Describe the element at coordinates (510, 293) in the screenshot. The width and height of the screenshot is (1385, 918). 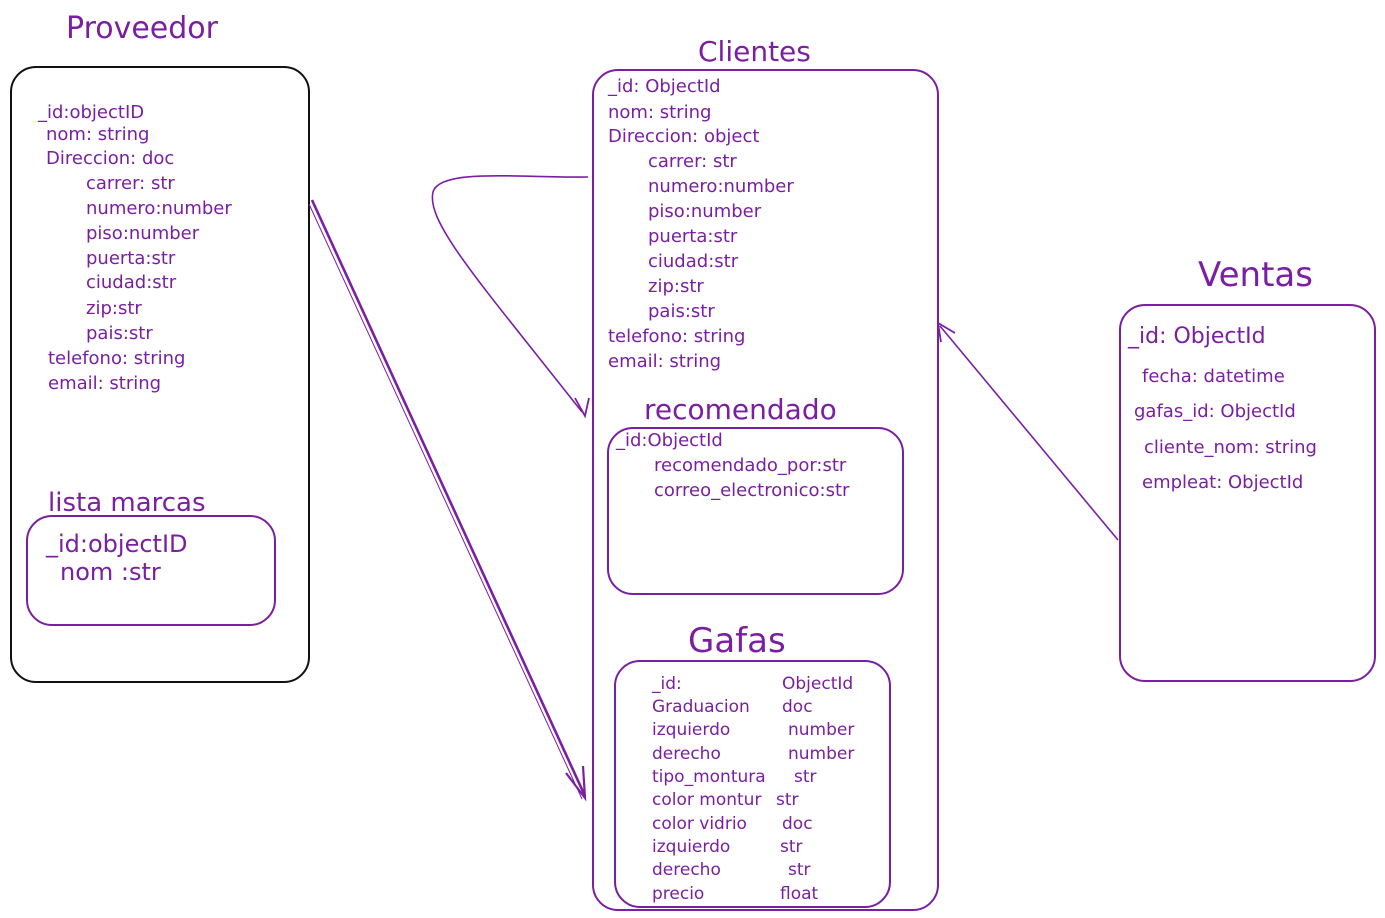
I see `clientes-to-recomendado-arrow` at that location.